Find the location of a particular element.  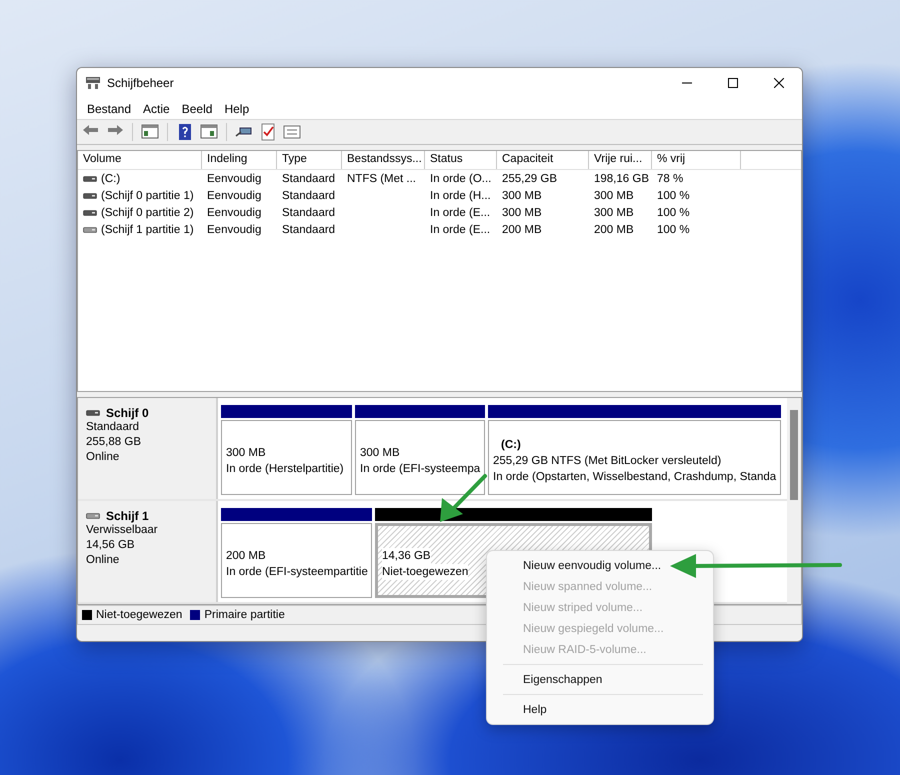

partition-status: In orde (Herstelpartitie) is located at coordinates (285, 468).